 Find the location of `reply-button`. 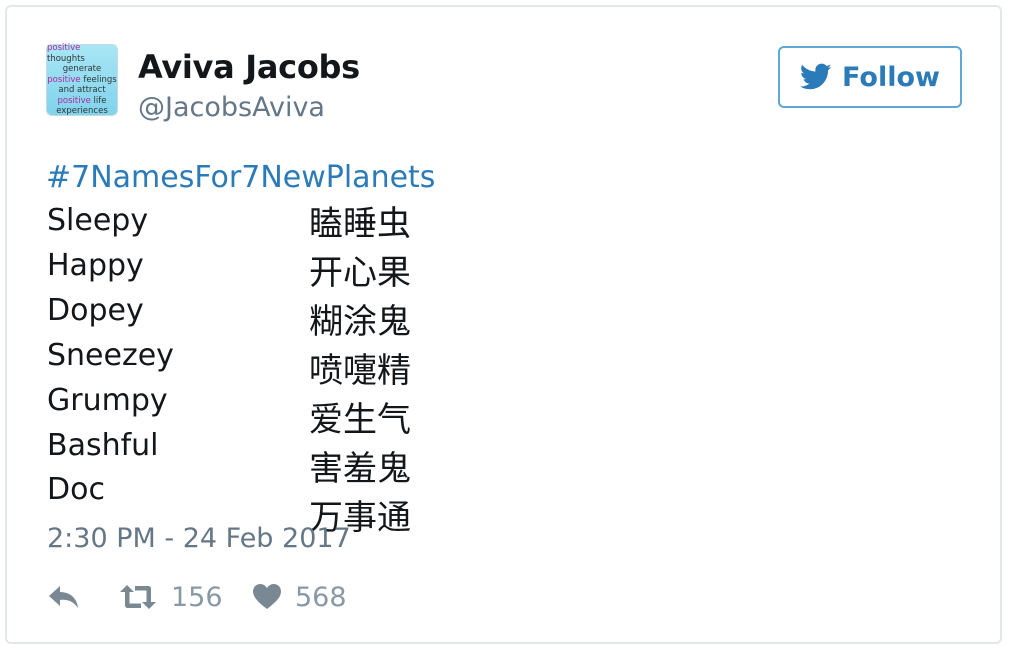

reply-button is located at coordinates (64, 597).